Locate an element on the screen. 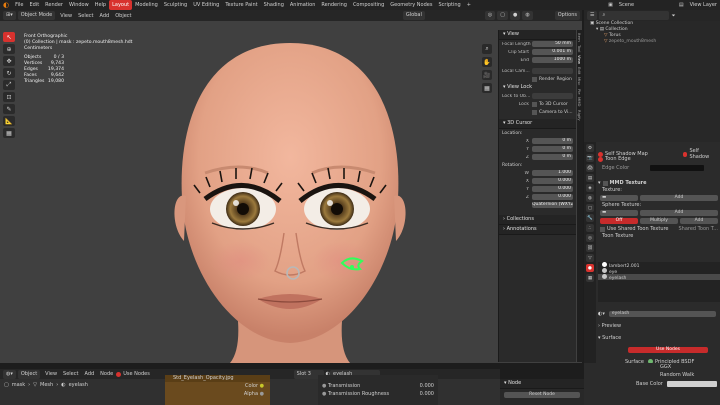 The width and height of the screenshot is (720, 405). transmission-roughness-row: ● Transmission Roughness 0.000 is located at coordinates (378, 394).